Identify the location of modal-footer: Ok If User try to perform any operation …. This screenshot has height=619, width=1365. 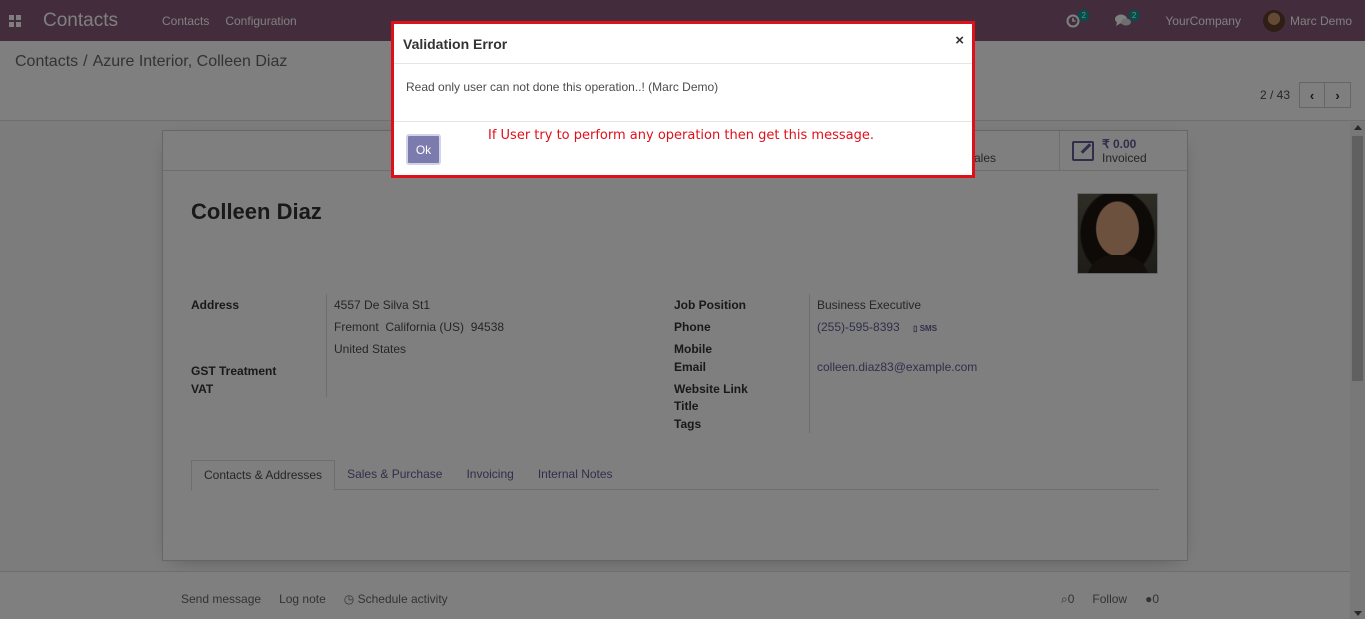
(683, 148).